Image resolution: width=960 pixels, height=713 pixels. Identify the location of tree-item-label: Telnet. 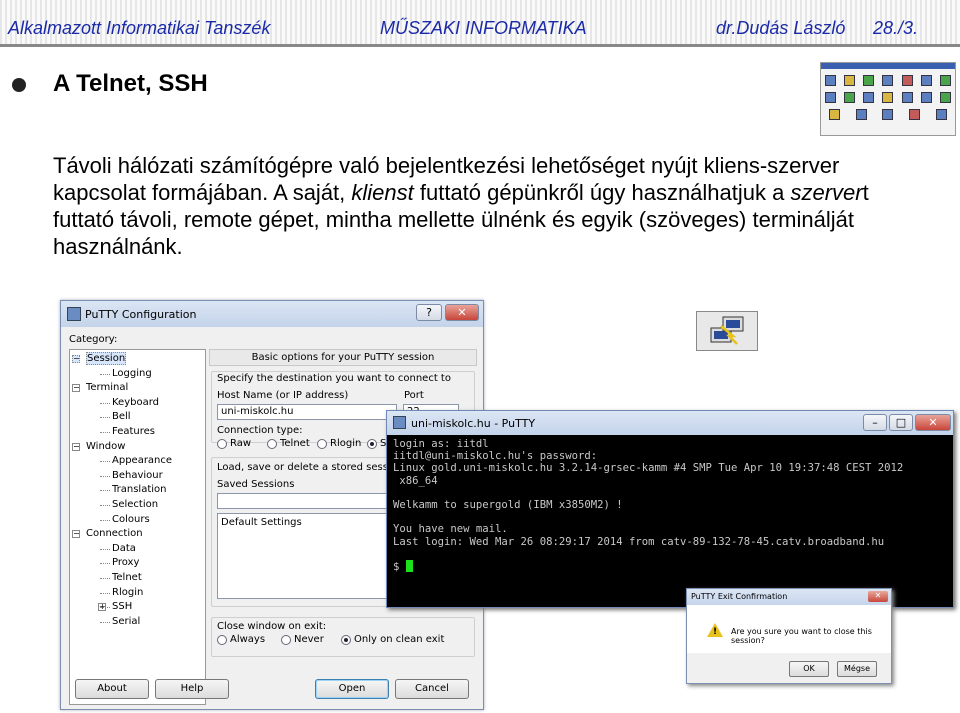
(127, 577).